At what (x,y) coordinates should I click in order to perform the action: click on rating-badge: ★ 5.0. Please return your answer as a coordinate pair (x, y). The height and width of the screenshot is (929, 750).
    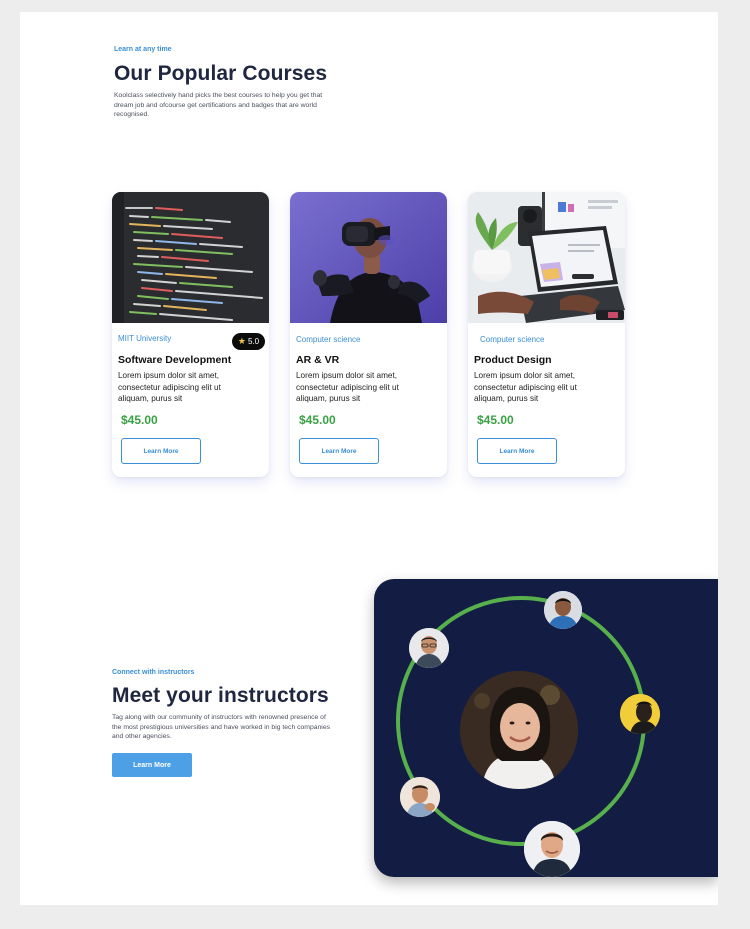
    Looking at the image, I should click on (248, 341).